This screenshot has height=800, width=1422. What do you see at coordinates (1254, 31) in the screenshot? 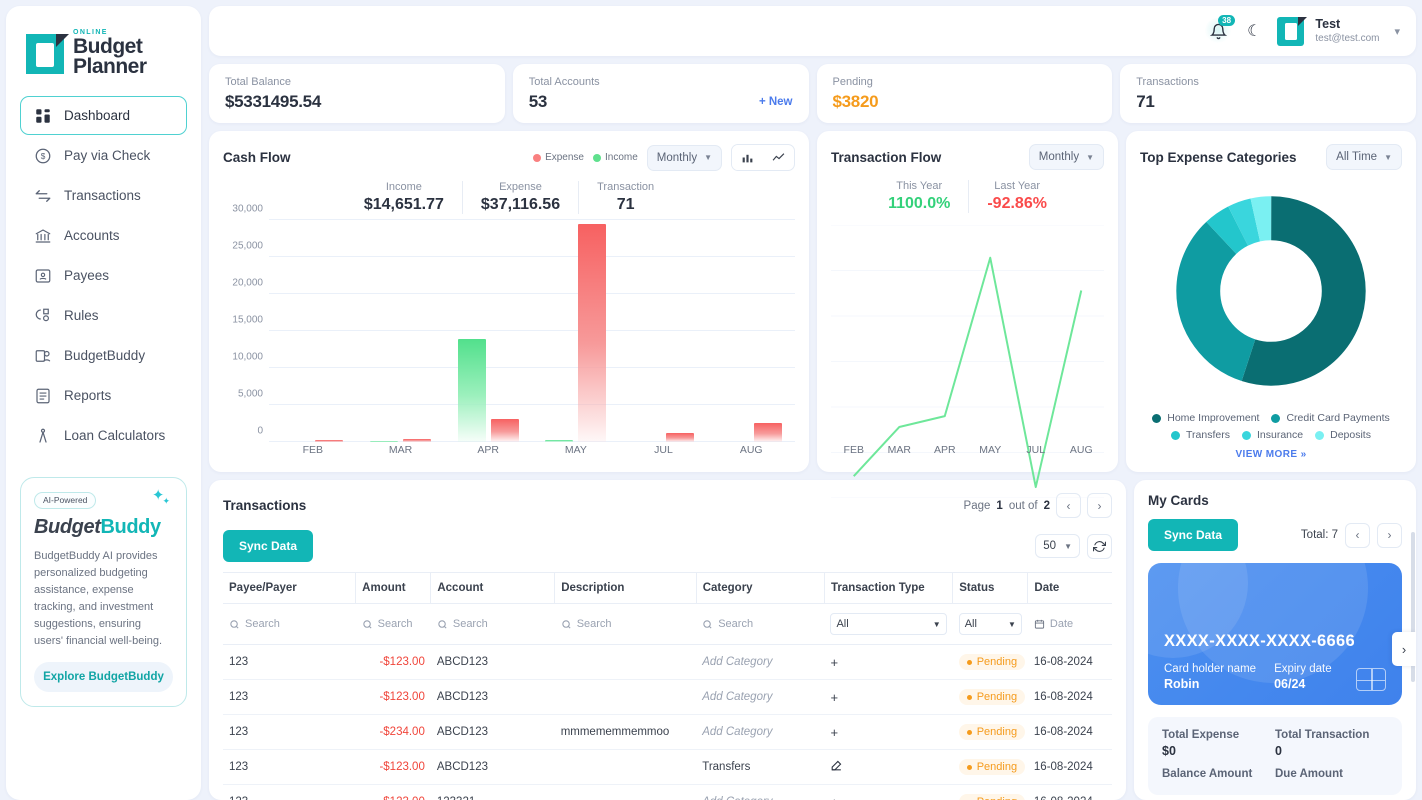
I see `dark-mode-toggle: ☾` at bounding box center [1254, 31].